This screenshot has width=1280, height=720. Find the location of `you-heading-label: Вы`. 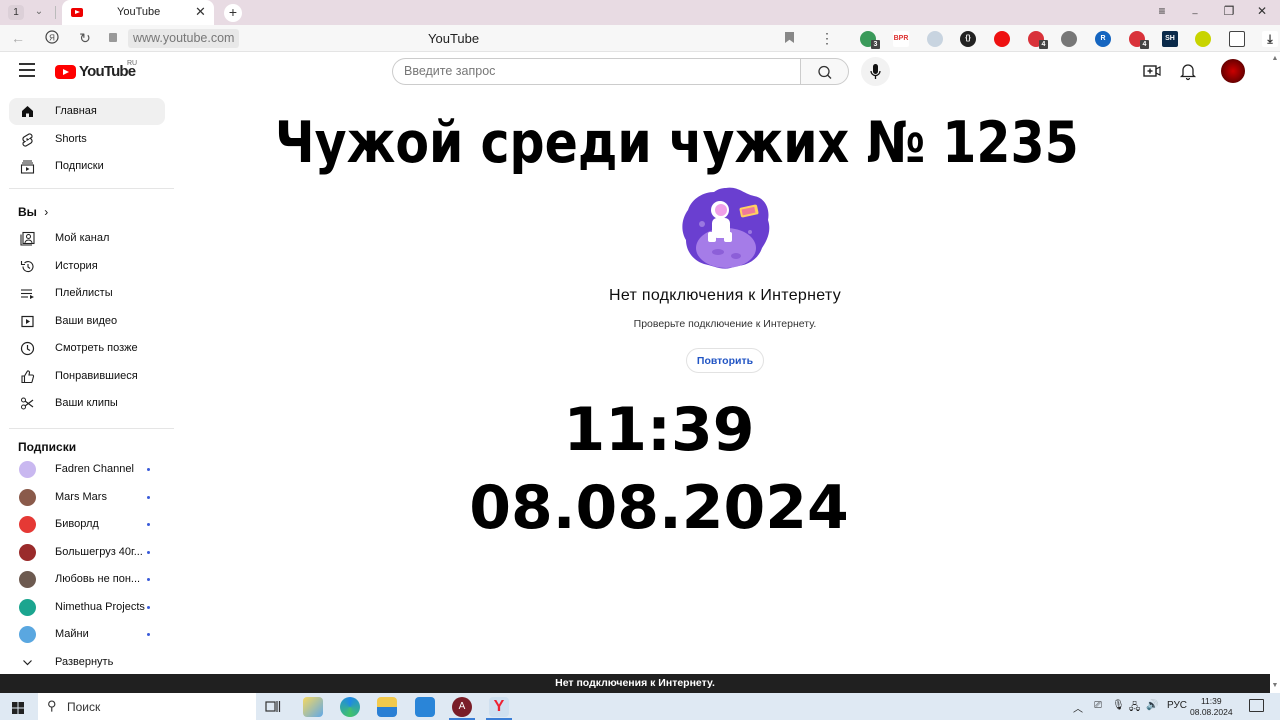

you-heading-label: Вы is located at coordinates (27, 212).